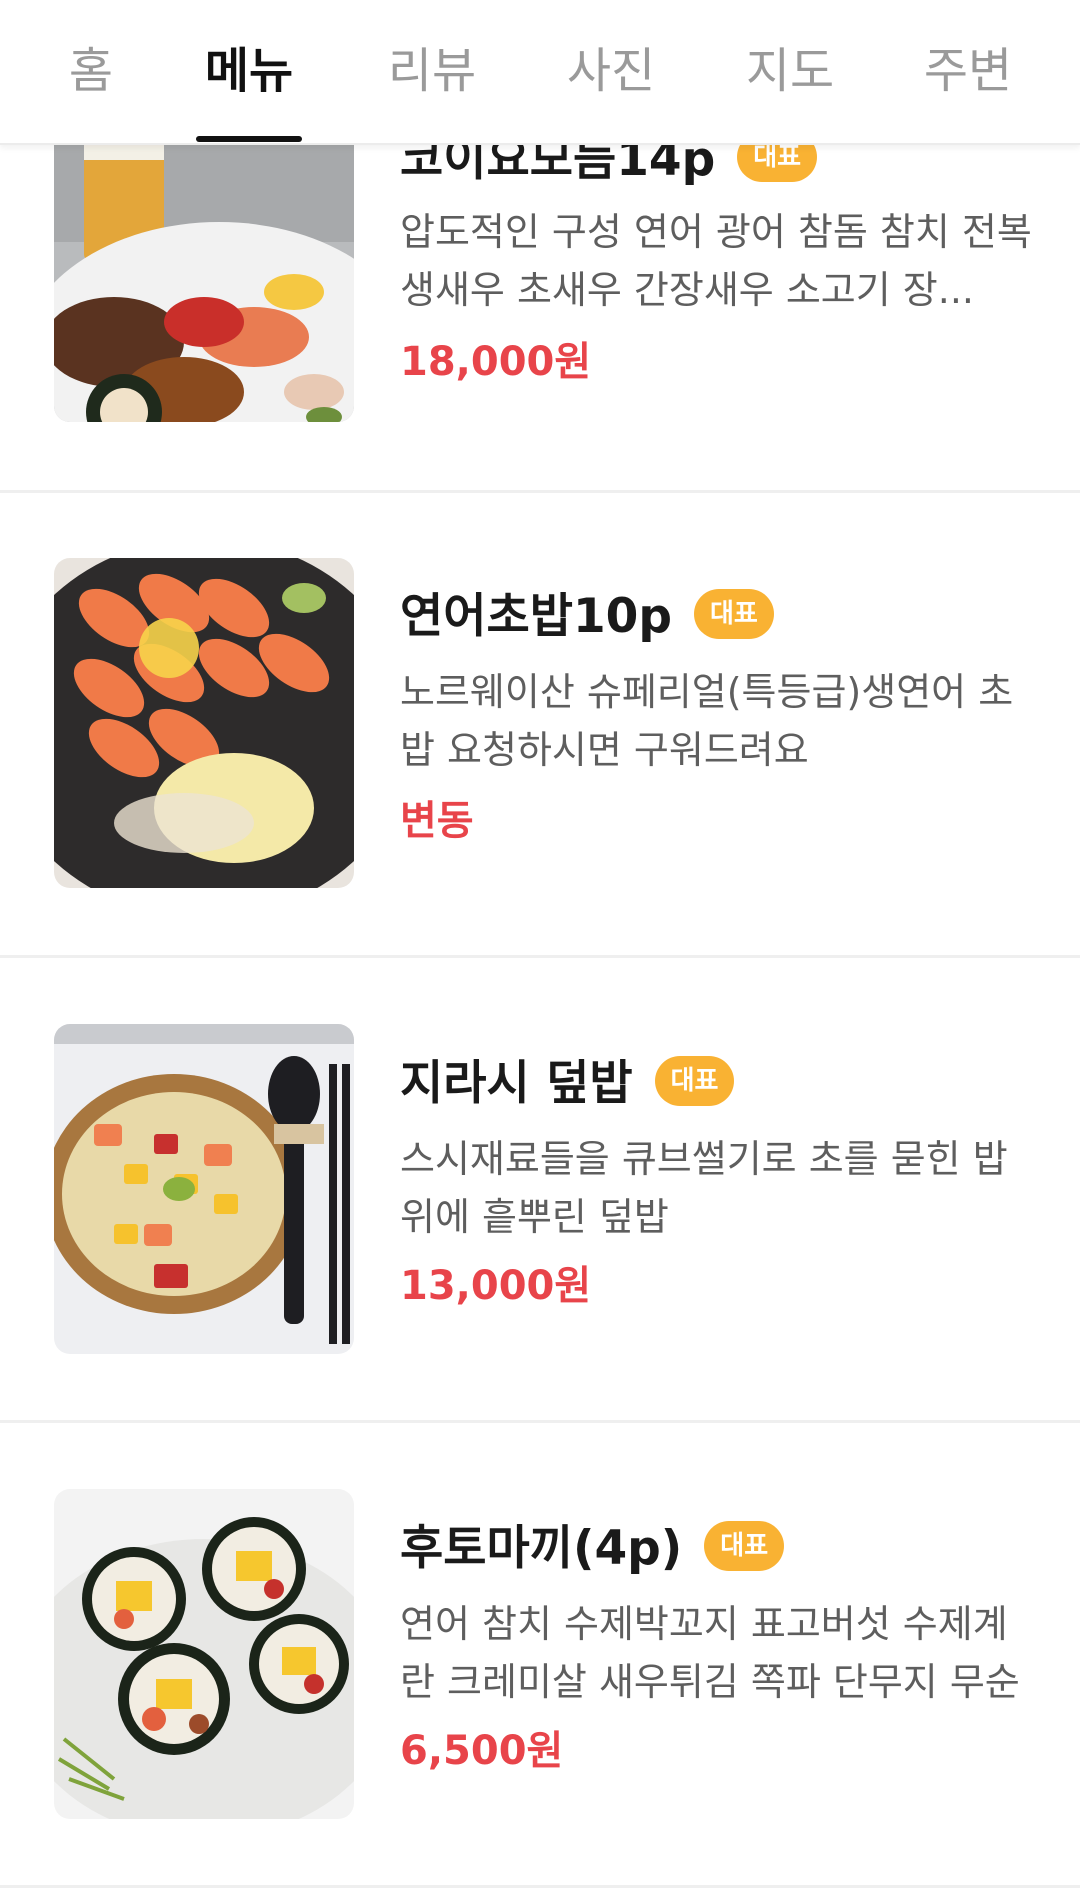 The image size is (1080, 1900). I want to click on chirashi-bowl-icon, so click(204, 1189).